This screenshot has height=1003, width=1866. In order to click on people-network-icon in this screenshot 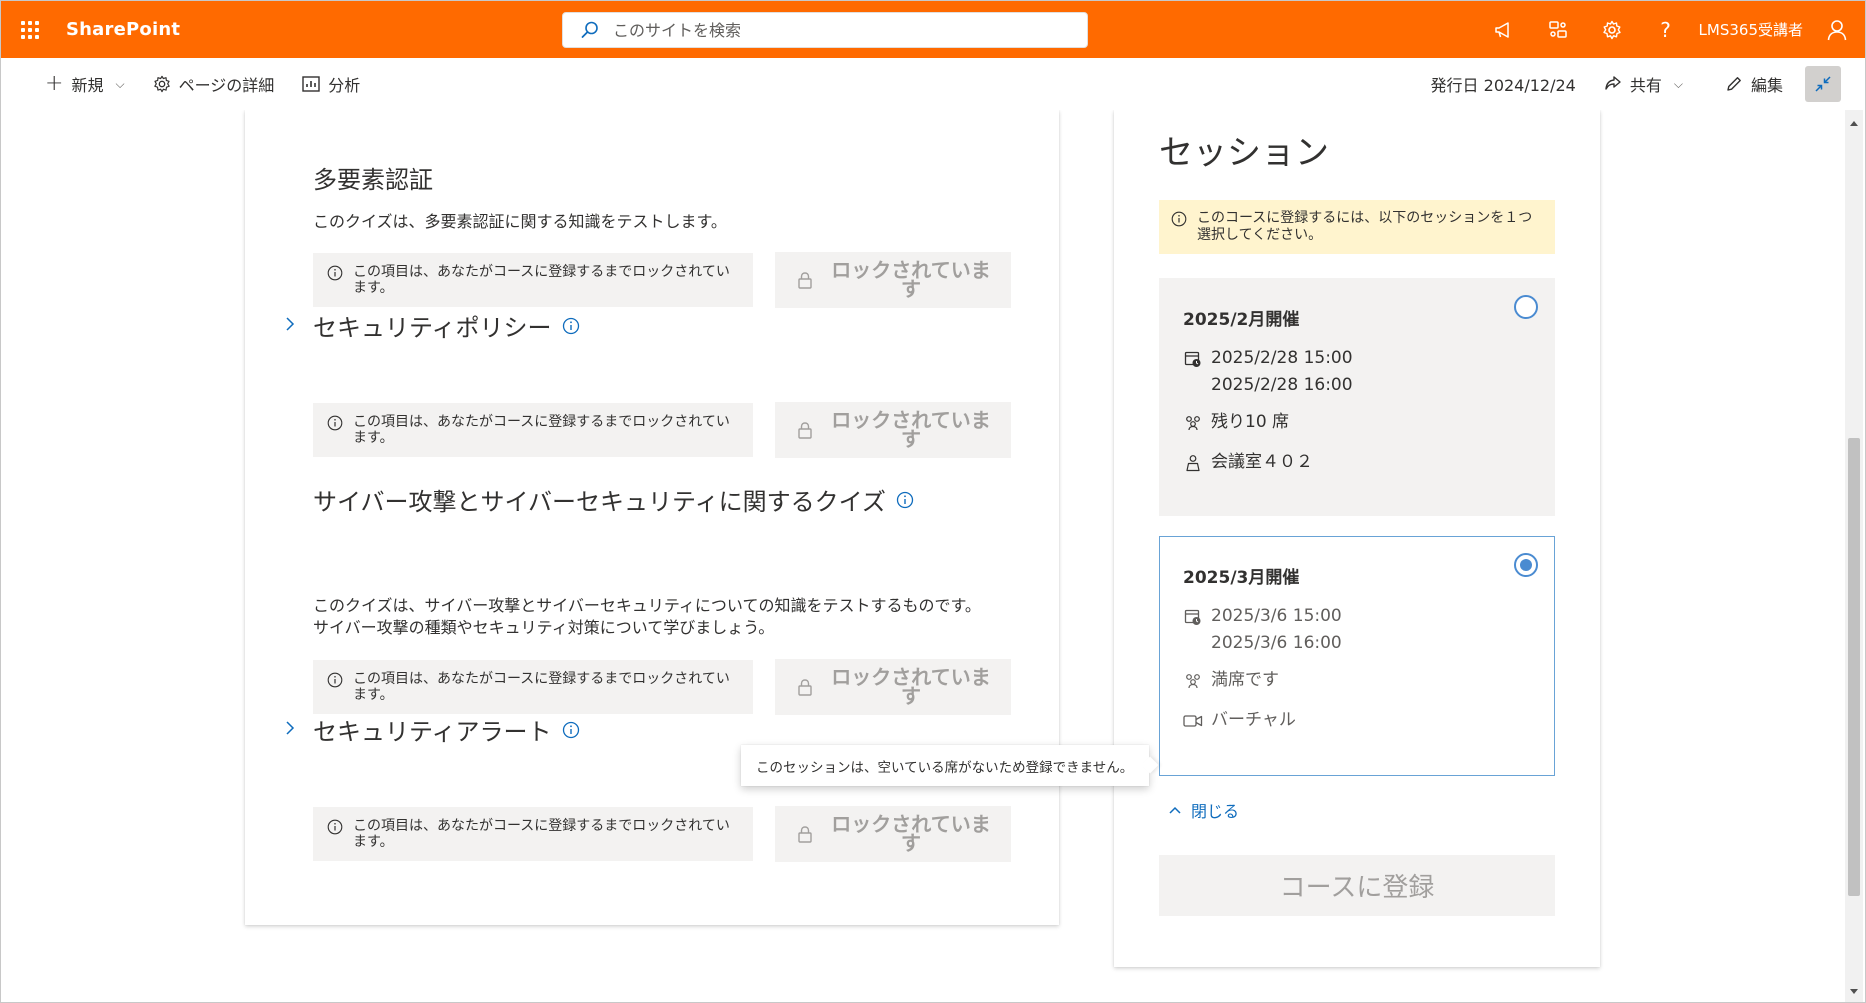, I will do `click(1557, 29)`.